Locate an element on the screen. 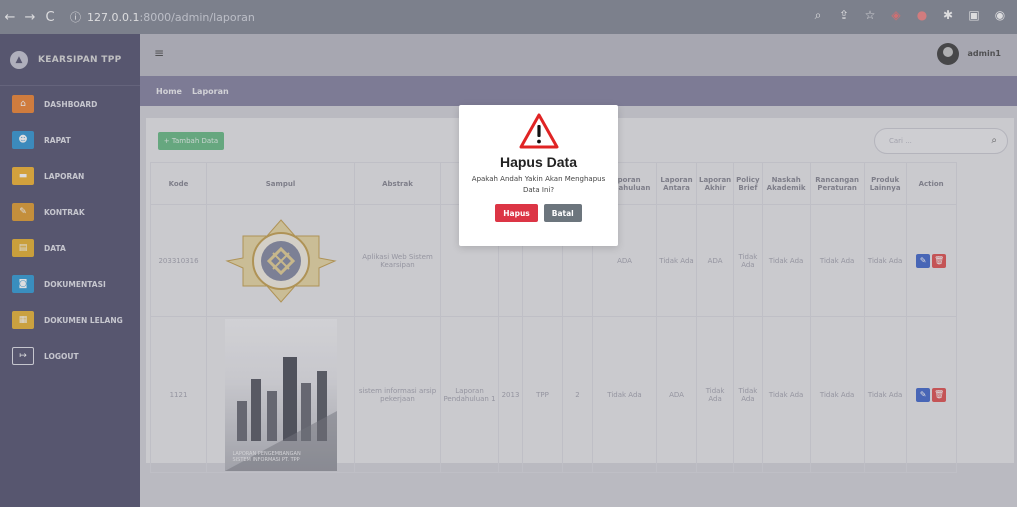 The width and height of the screenshot is (1017, 507). cancel-button: Batal is located at coordinates (562, 213).